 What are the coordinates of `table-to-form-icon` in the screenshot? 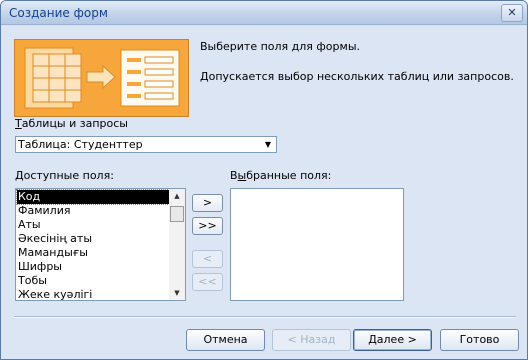 It's located at (101, 78).